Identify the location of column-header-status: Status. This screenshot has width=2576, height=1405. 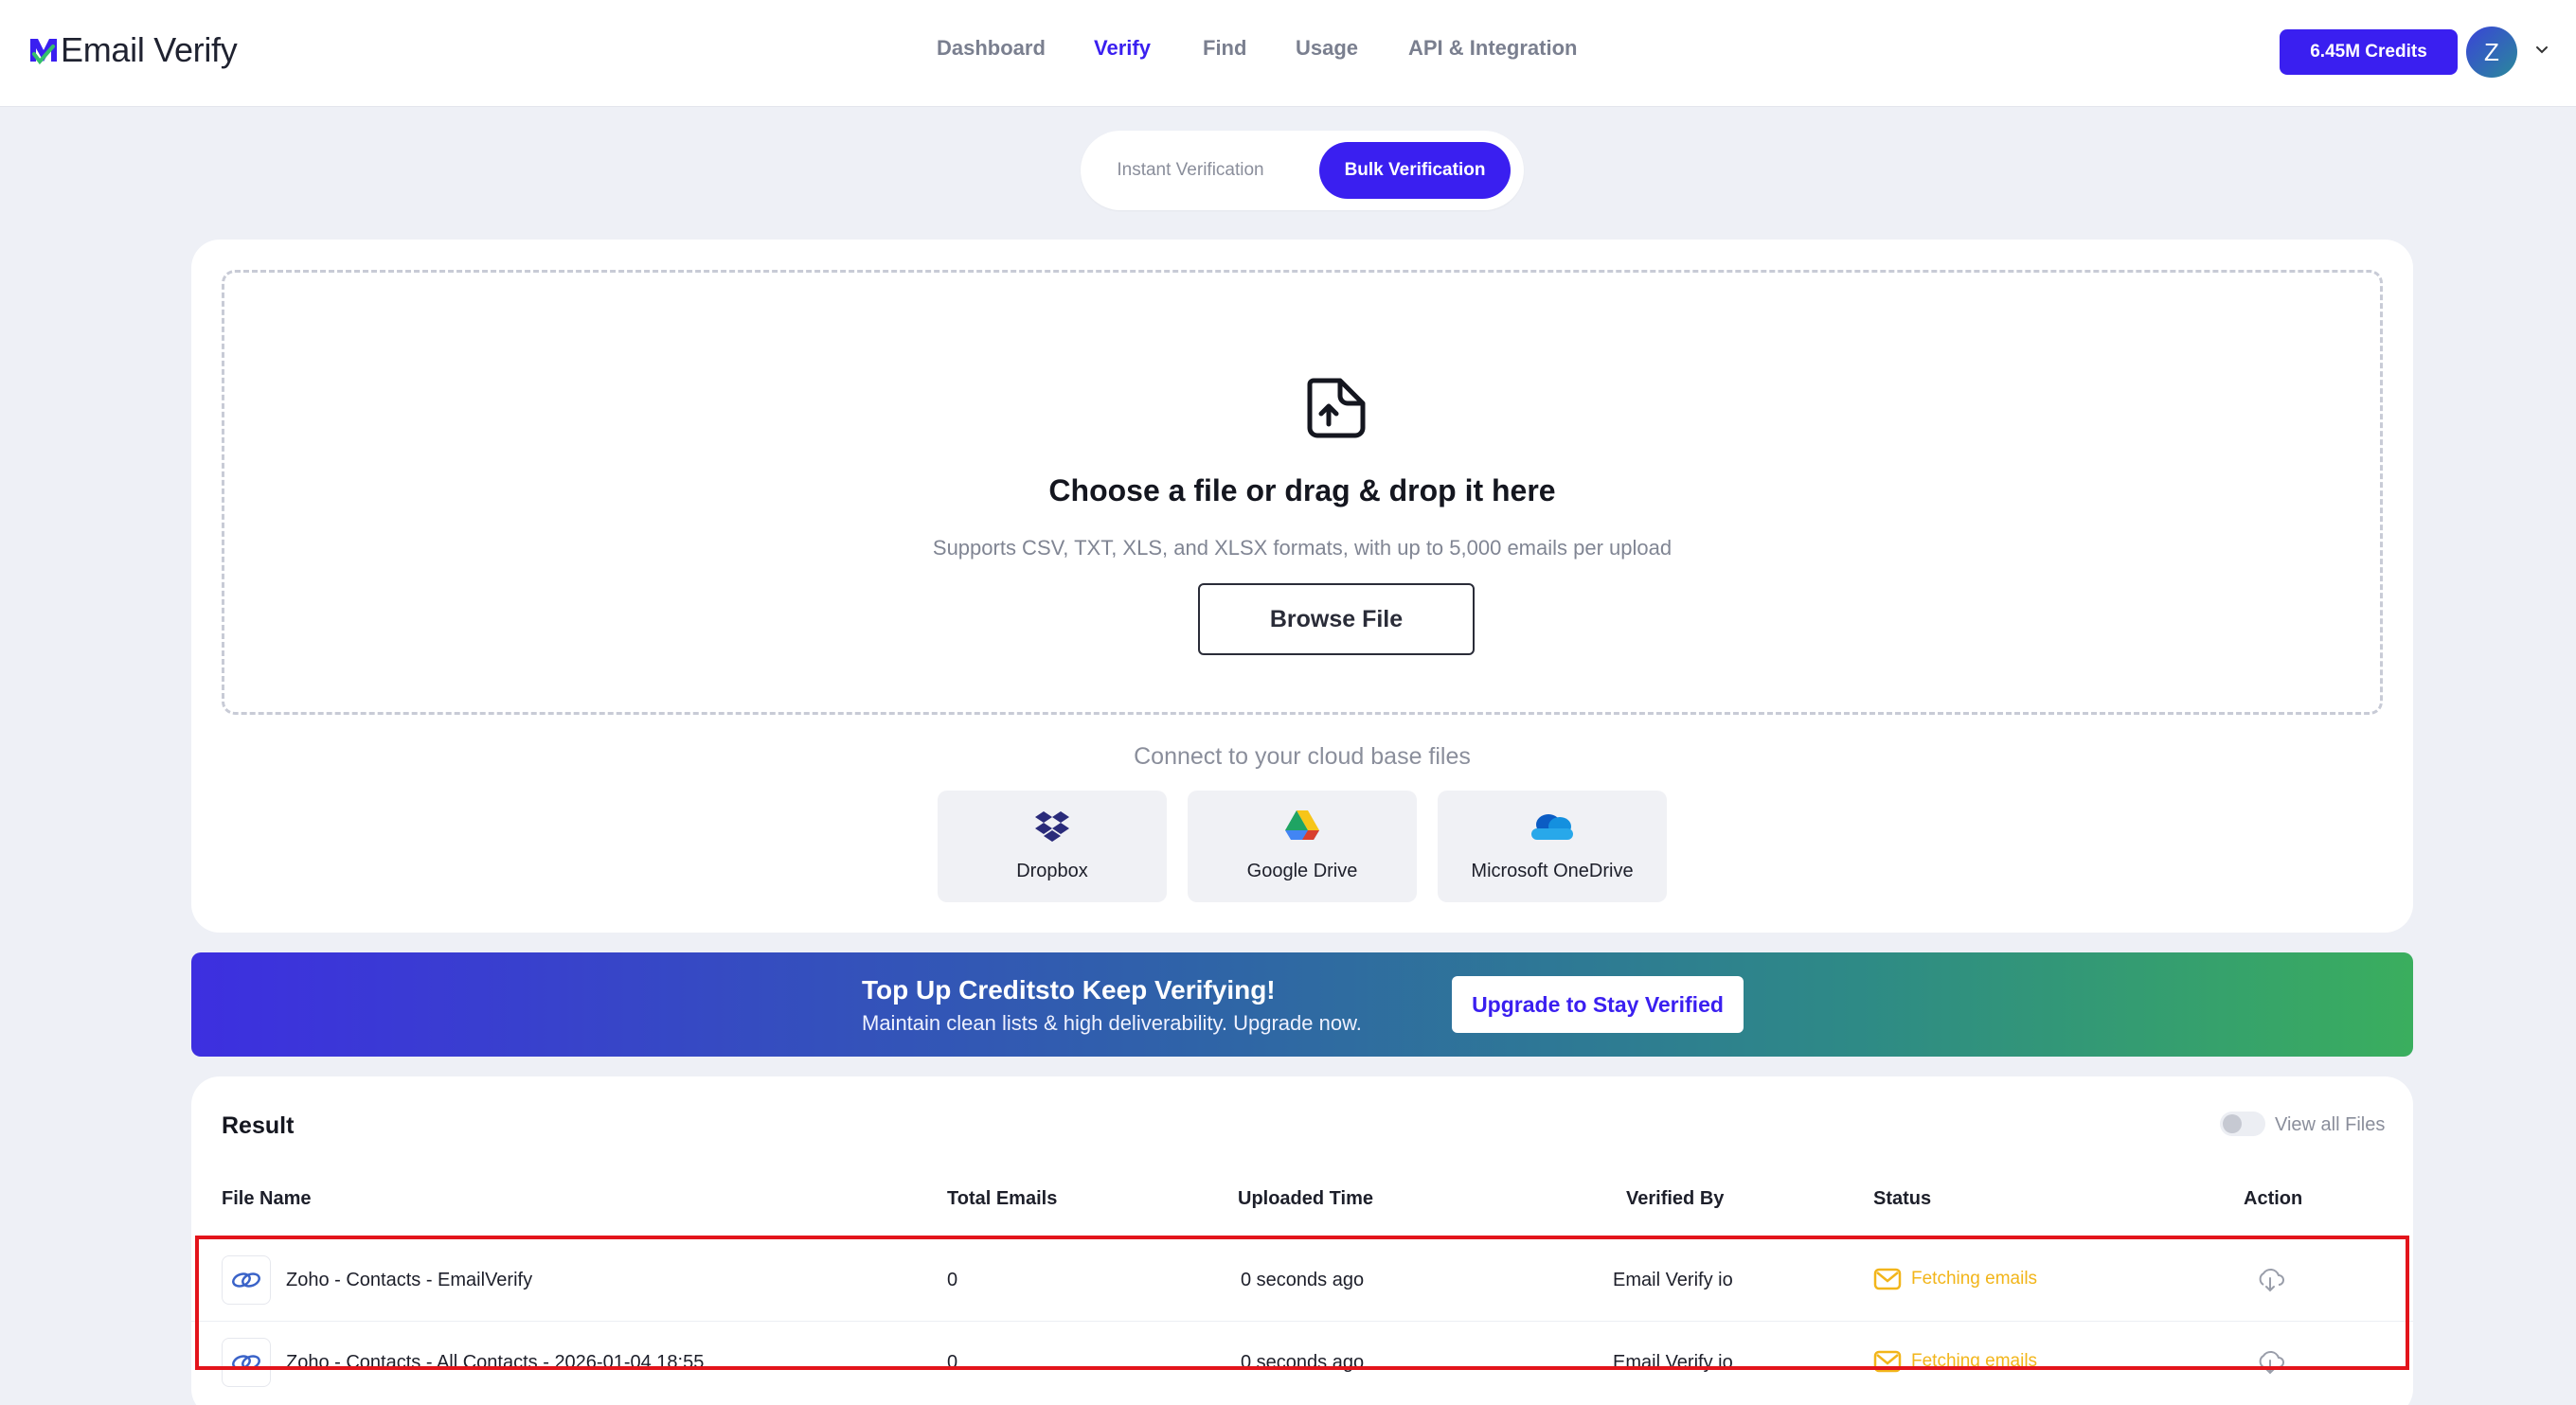
(1902, 1198).